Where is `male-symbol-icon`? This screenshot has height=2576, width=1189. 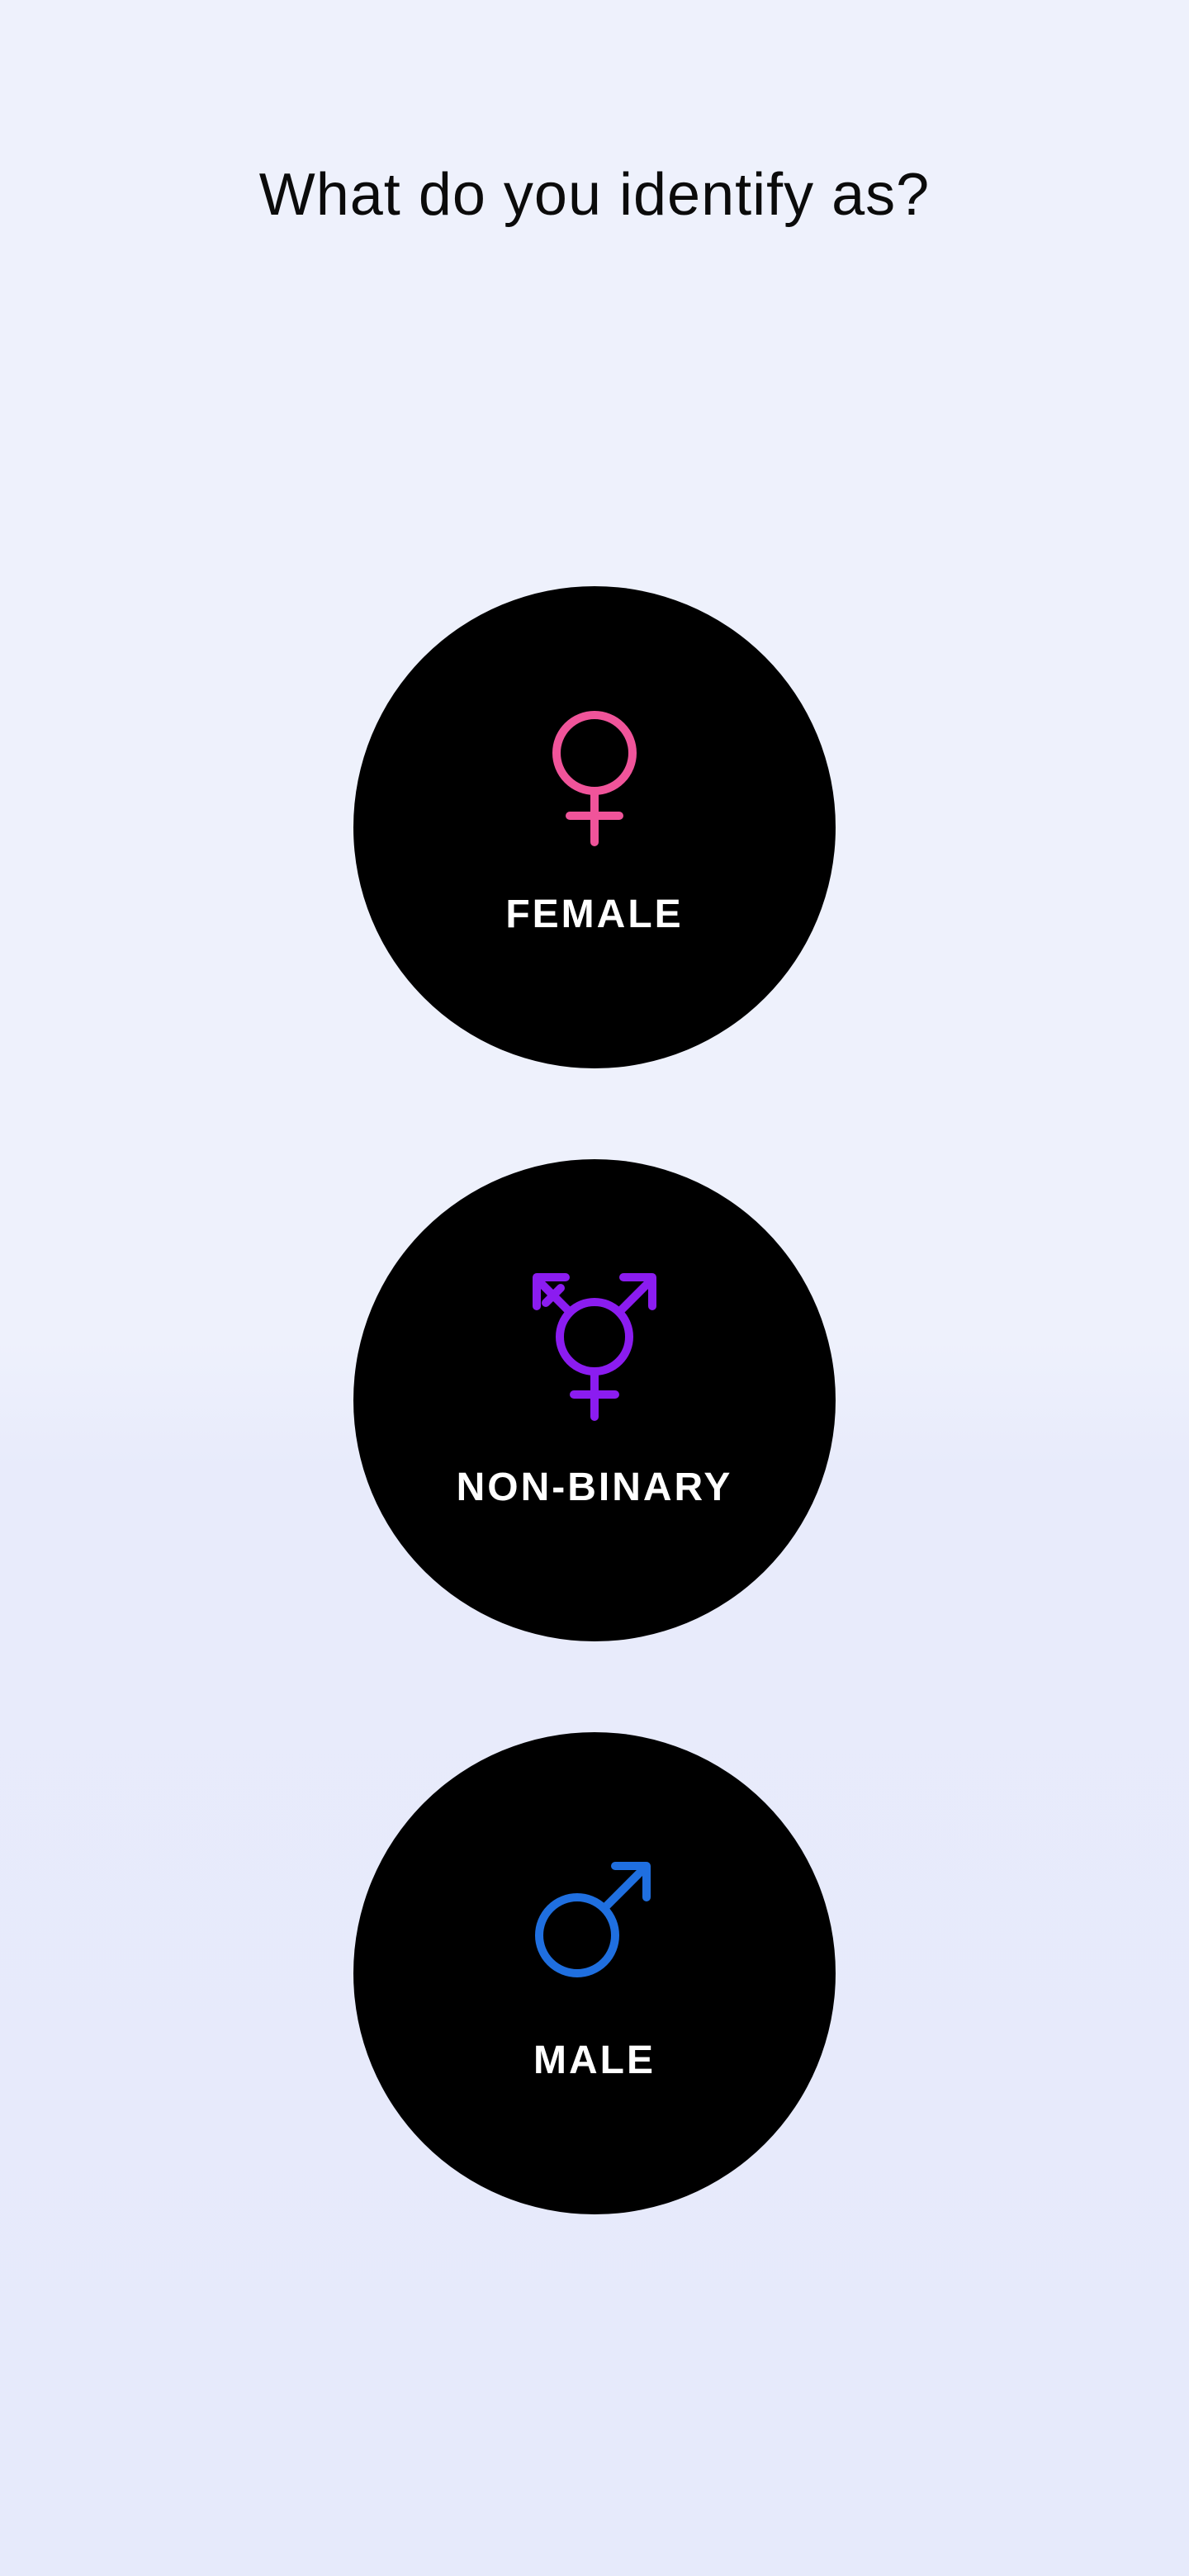
male-symbol-icon is located at coordinates (593, 1919).